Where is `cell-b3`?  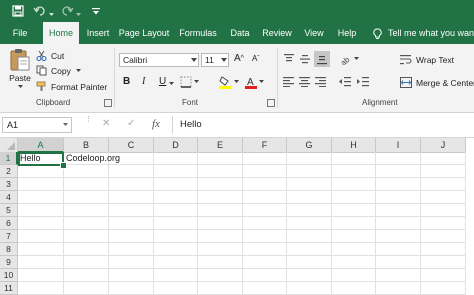
cell-b3 is located at coordinates (86, 184).